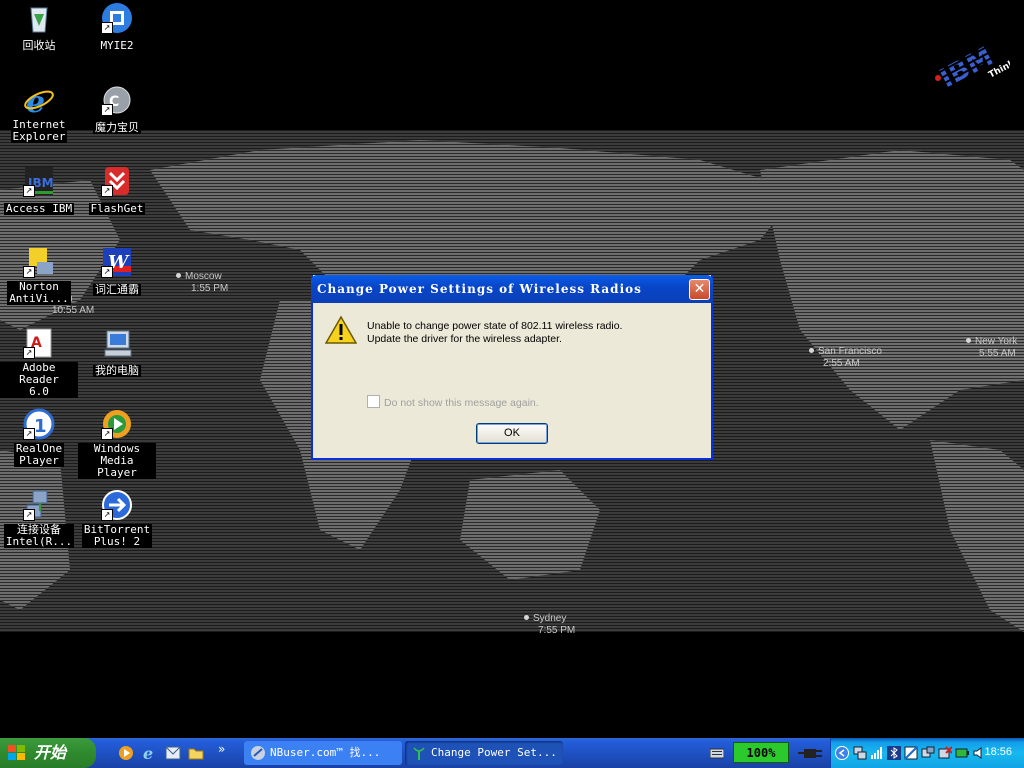  What do you see at coordinates (203, 276) in the screenshot?
I see `city-name: Moscow` at bounding box center [203, 276].